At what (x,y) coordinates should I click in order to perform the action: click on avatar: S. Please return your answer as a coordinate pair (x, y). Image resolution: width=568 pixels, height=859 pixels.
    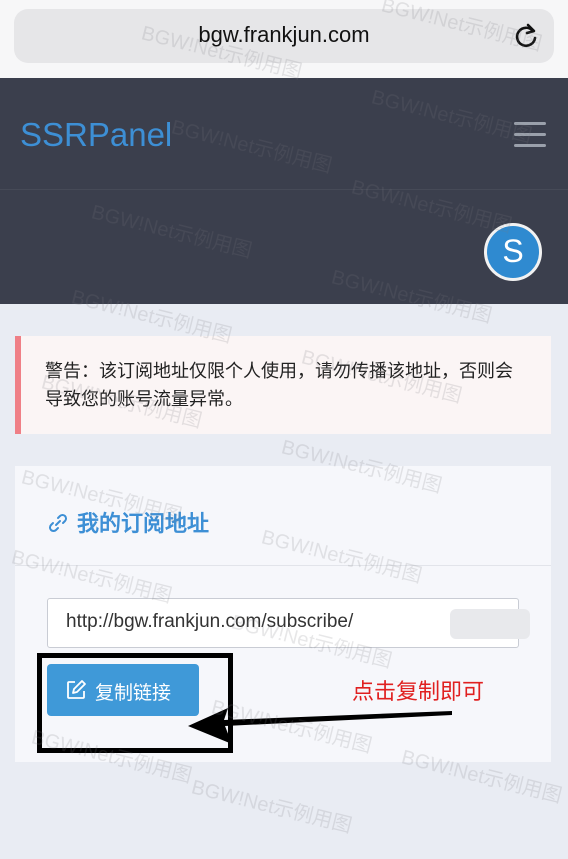
    Looking at the image, I should click on (513, 252).